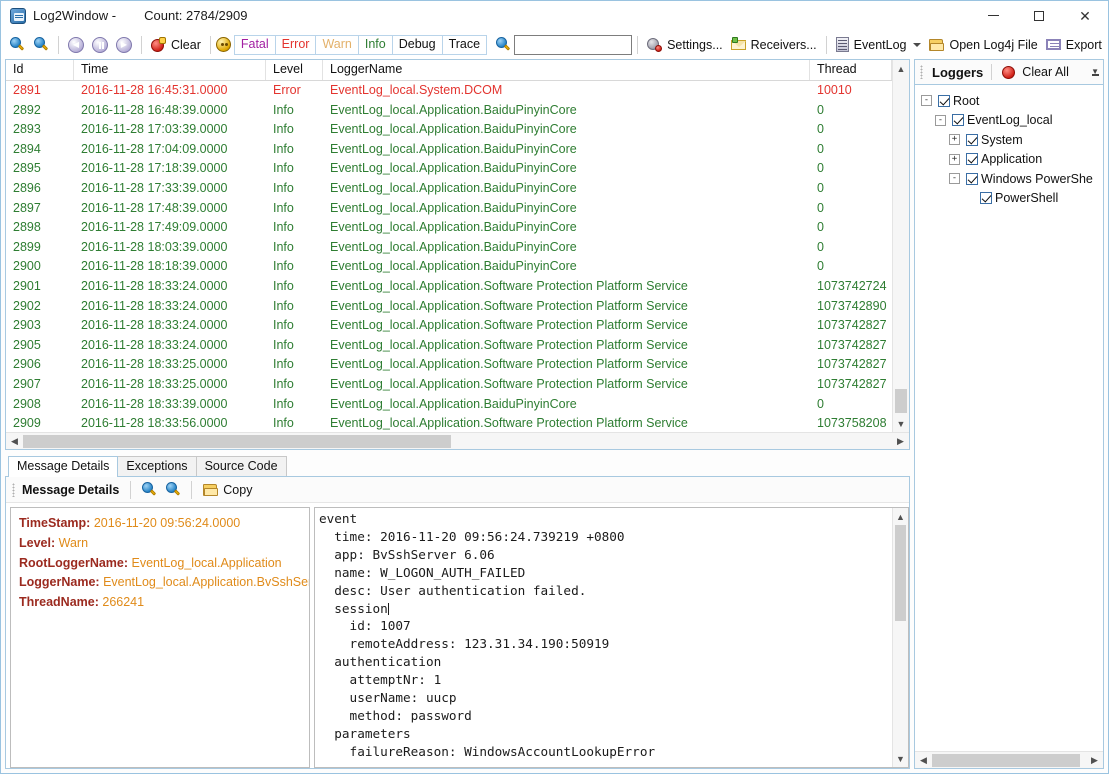 This screenshot has height=774, width=1109. I want to click on level-filter-debug: Debug, so click(416, 44).